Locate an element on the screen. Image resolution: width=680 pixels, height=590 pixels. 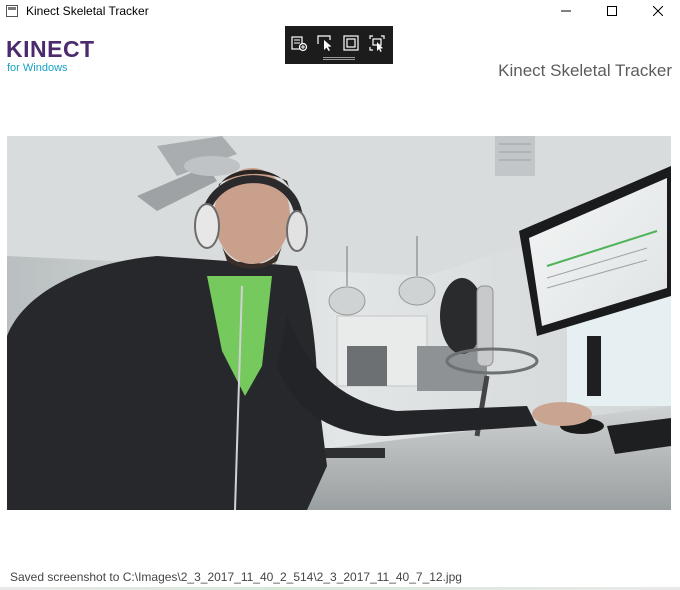
toolbar-drag-handle is located at coordinates (339, 58).